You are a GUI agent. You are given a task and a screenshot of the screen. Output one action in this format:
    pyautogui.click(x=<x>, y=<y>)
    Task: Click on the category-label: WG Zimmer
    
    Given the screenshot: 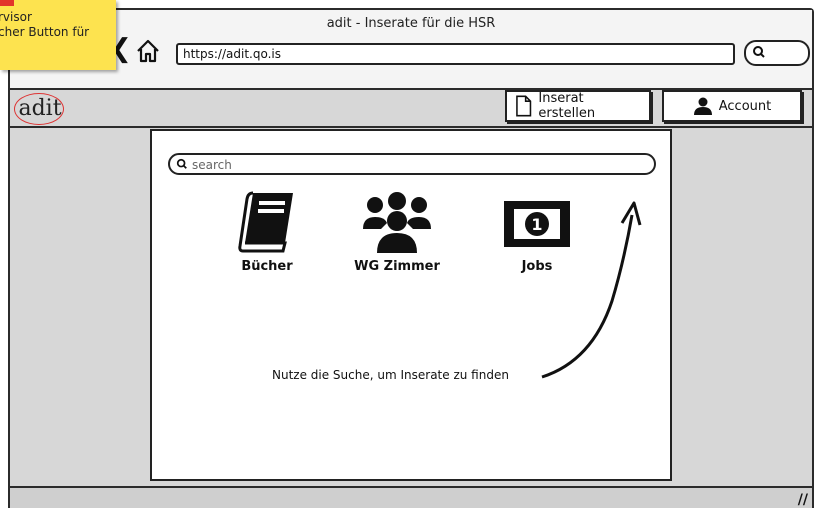 What is the action you would take?
    pyautogui.click(x=397, y=266)
    